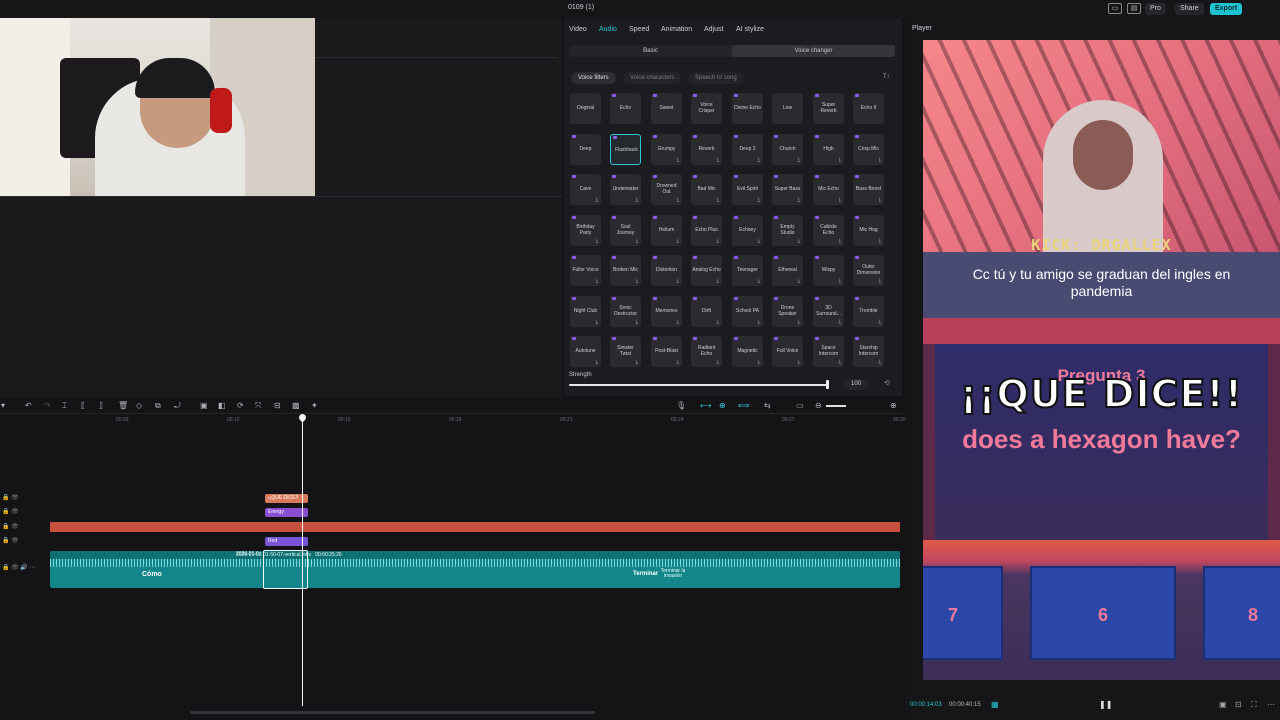 The height and width of the screenshot is (720, 1280). What do you see at coordinates (47, 405) in the screenshot?
I see `redo-icon: ↷` at bounding box center [47, 405].